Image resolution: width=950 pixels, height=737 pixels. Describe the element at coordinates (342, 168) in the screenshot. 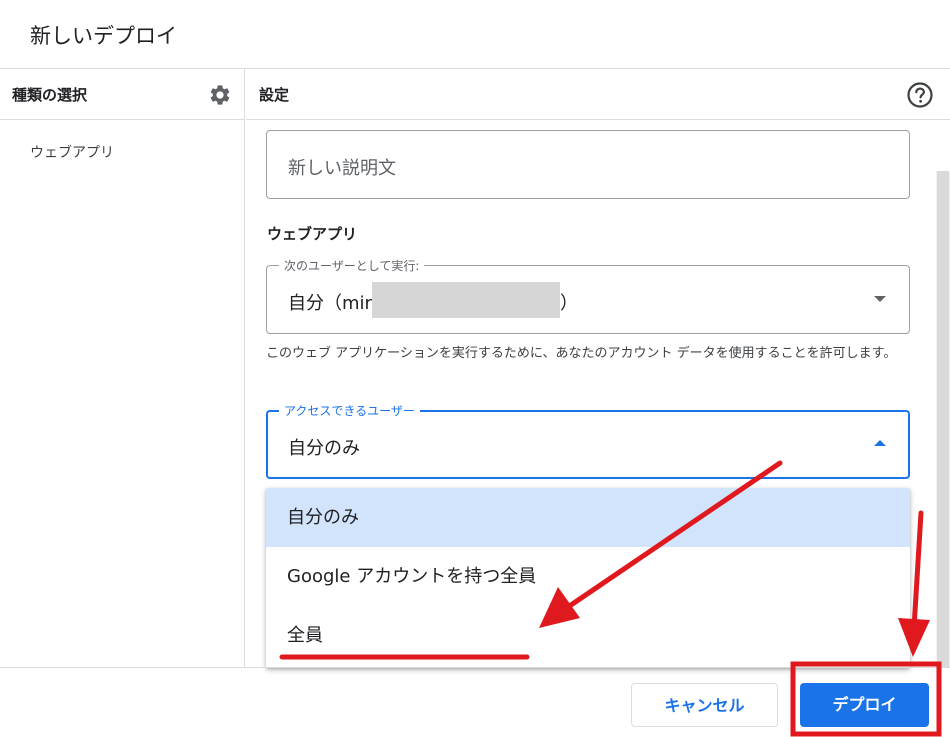

I see `description-placeholder: 新しい説明文` at that location.